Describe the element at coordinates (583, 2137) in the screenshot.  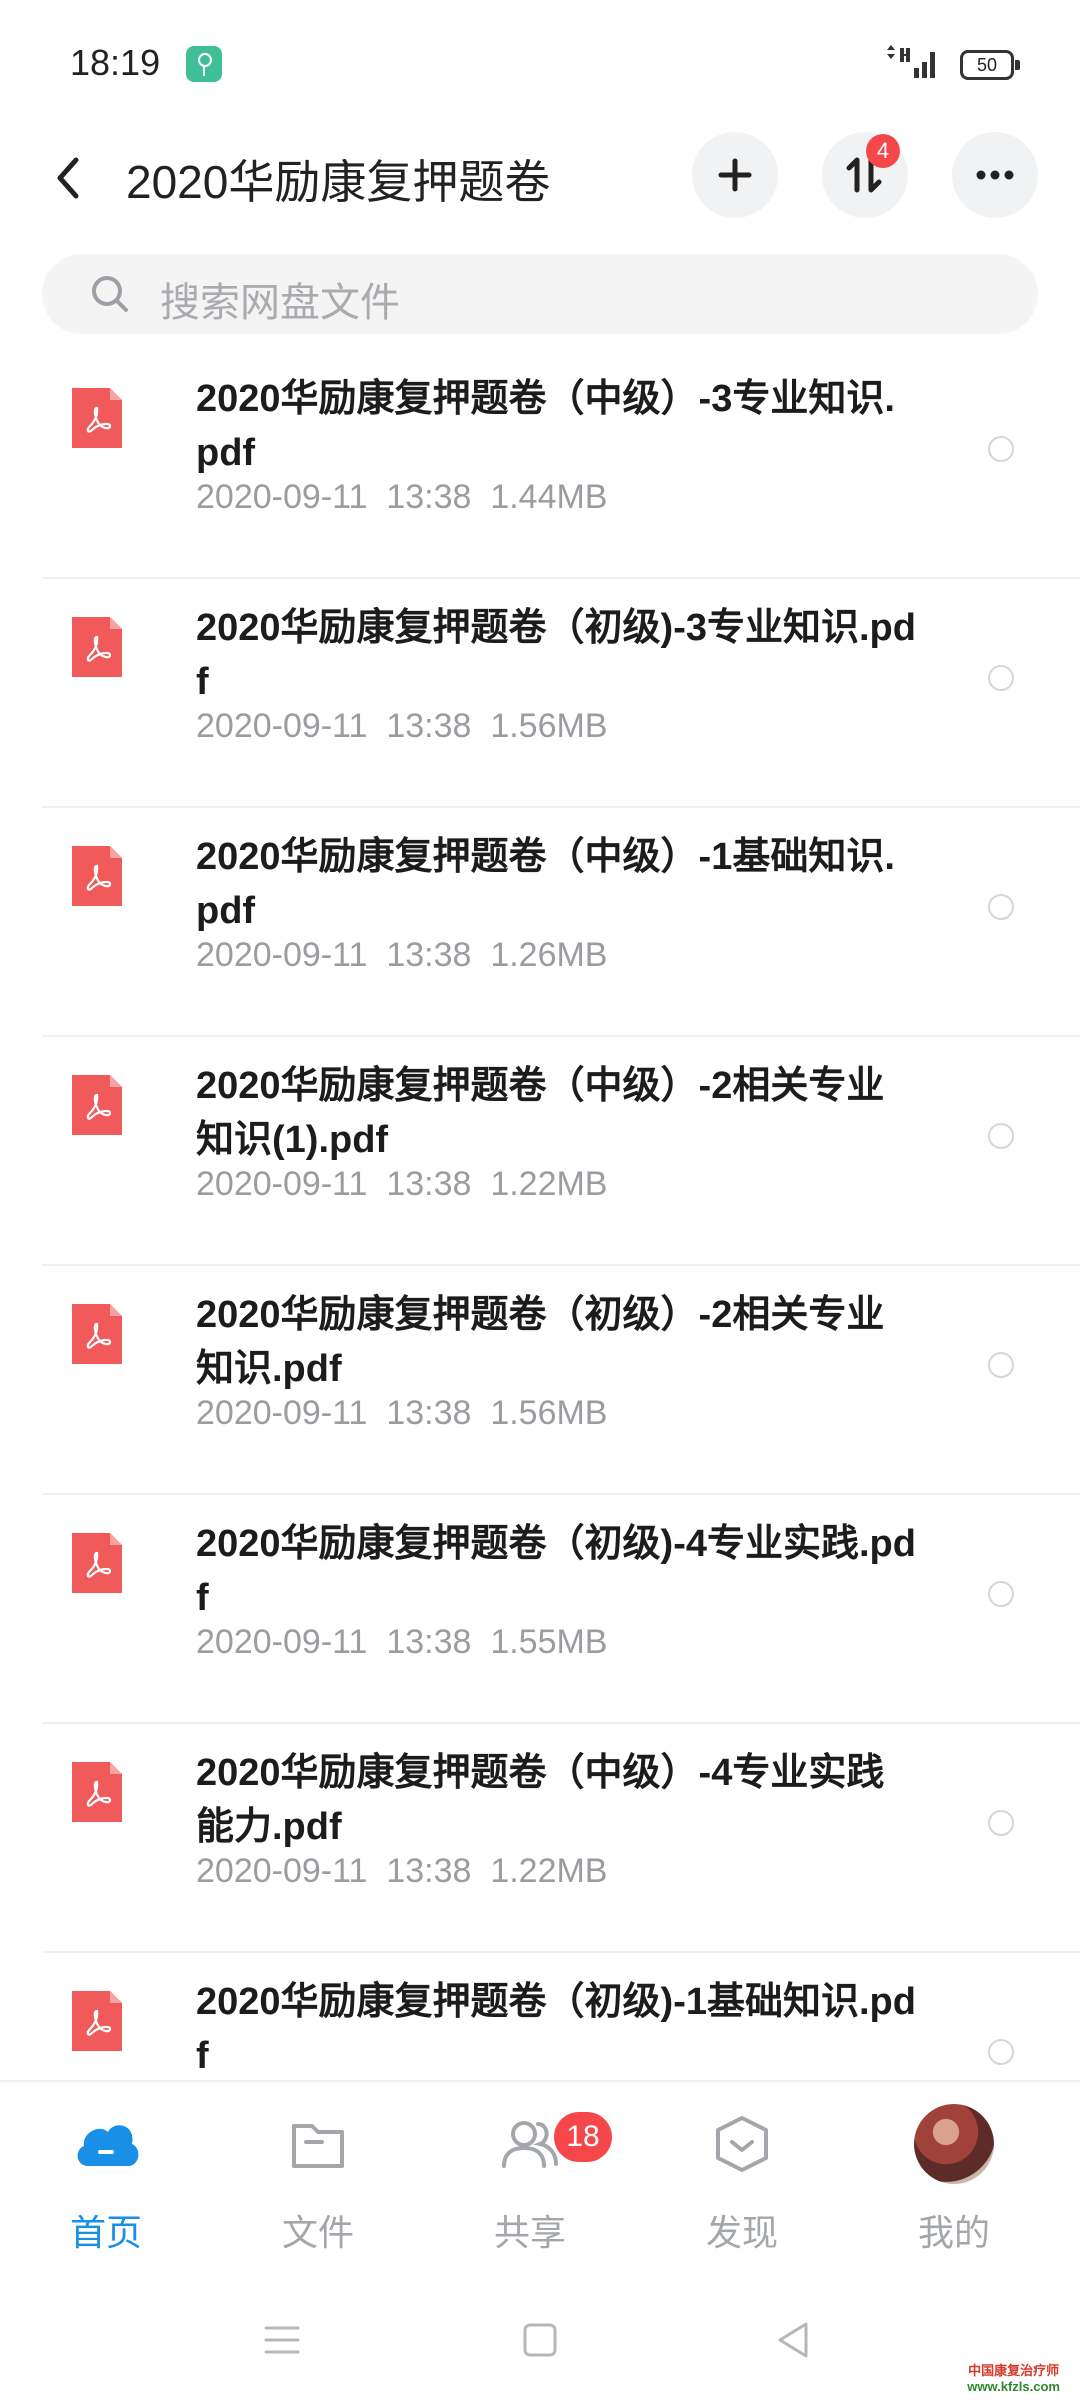
I see `share-badge: 18` at that location.